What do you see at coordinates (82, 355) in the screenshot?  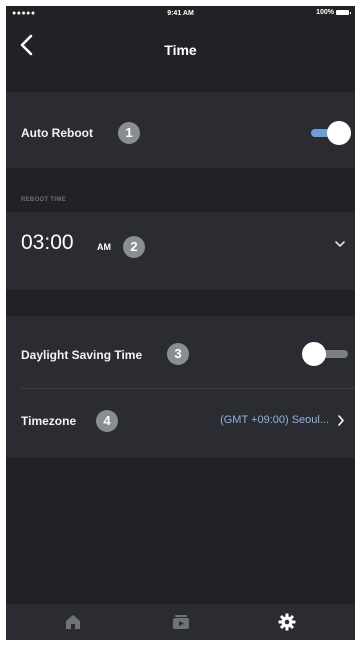 I see `daylight-saving-label: Daylight Saving Time` at bounding box center [82, 355].